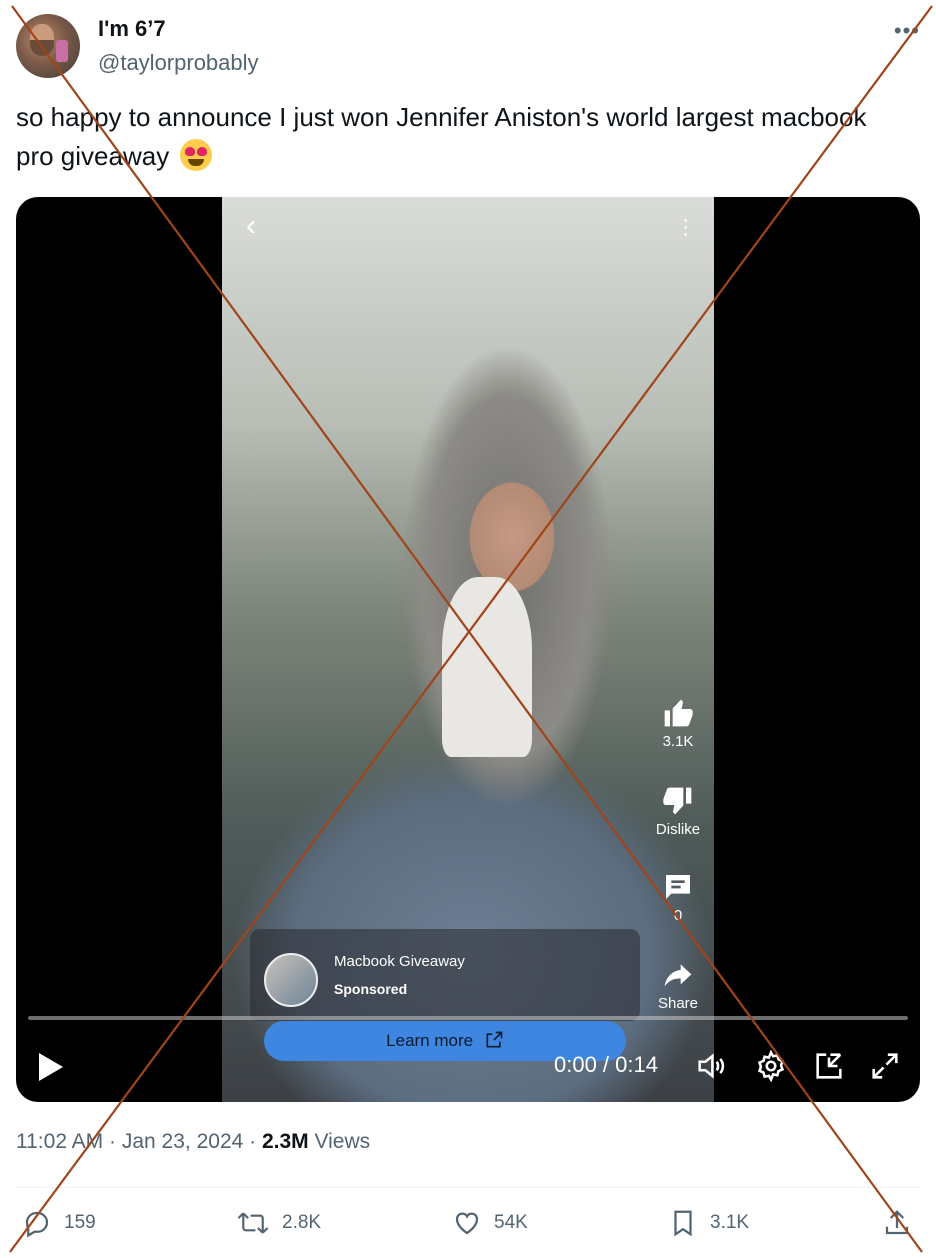  Describe the element at coordinates (59, 1141) in the screenshot. I see `tweet-time: 11:02 AM` at that location.